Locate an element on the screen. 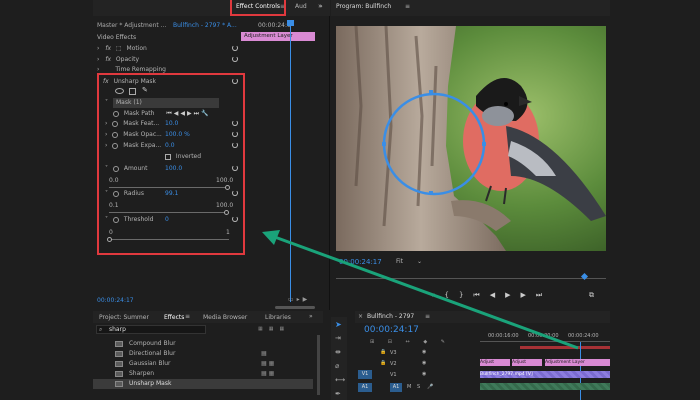 Image resolution: width=700 pixels, height=400 pixels. search-icons-right: ▦▦▦ is located at coordinates (274, 329).